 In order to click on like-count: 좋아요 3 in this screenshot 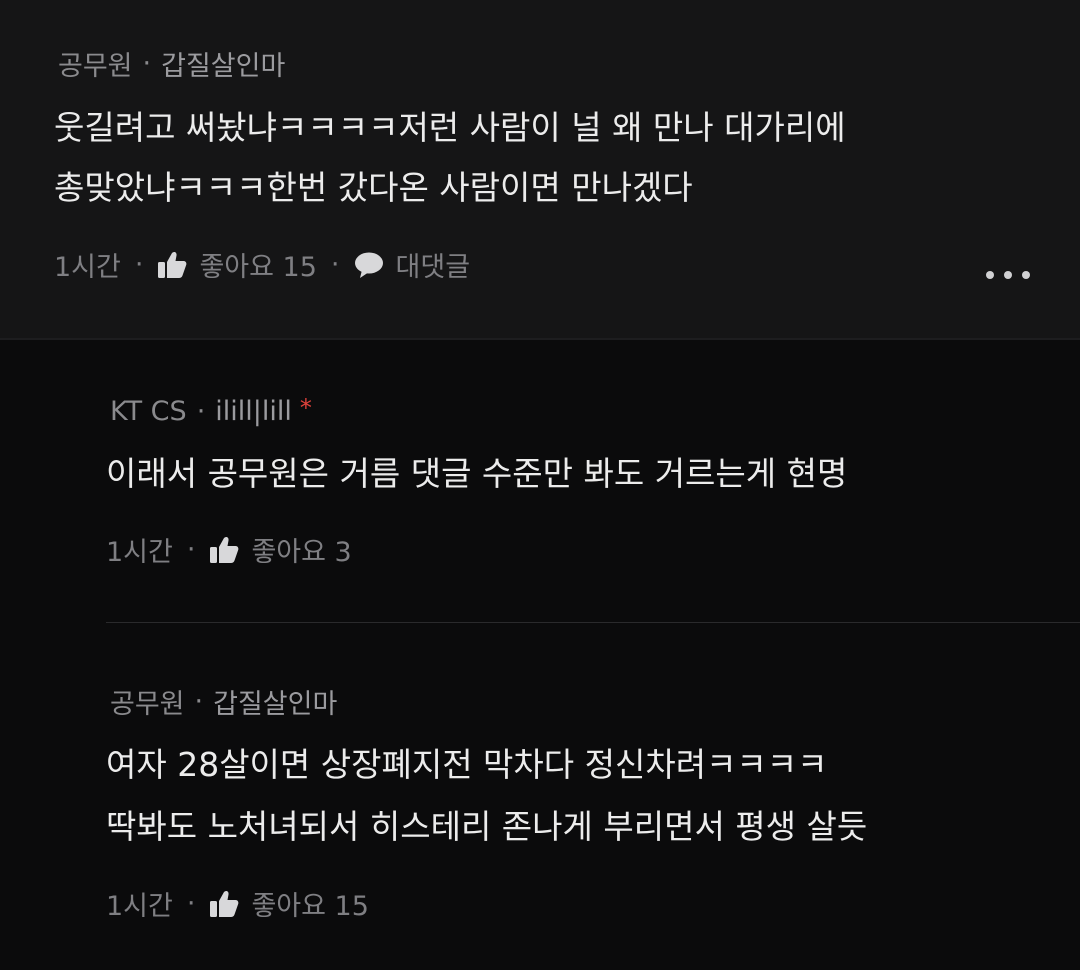, I will do `click(301, 552)`.